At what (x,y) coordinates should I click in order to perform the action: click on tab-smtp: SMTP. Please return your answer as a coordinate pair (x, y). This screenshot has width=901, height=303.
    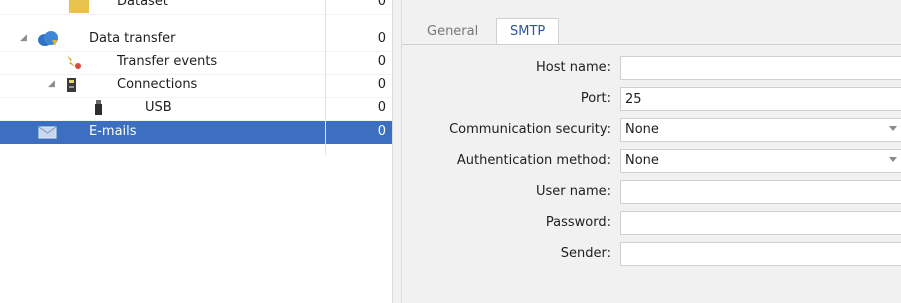
    Looking at the image, I should click on (528, 31).